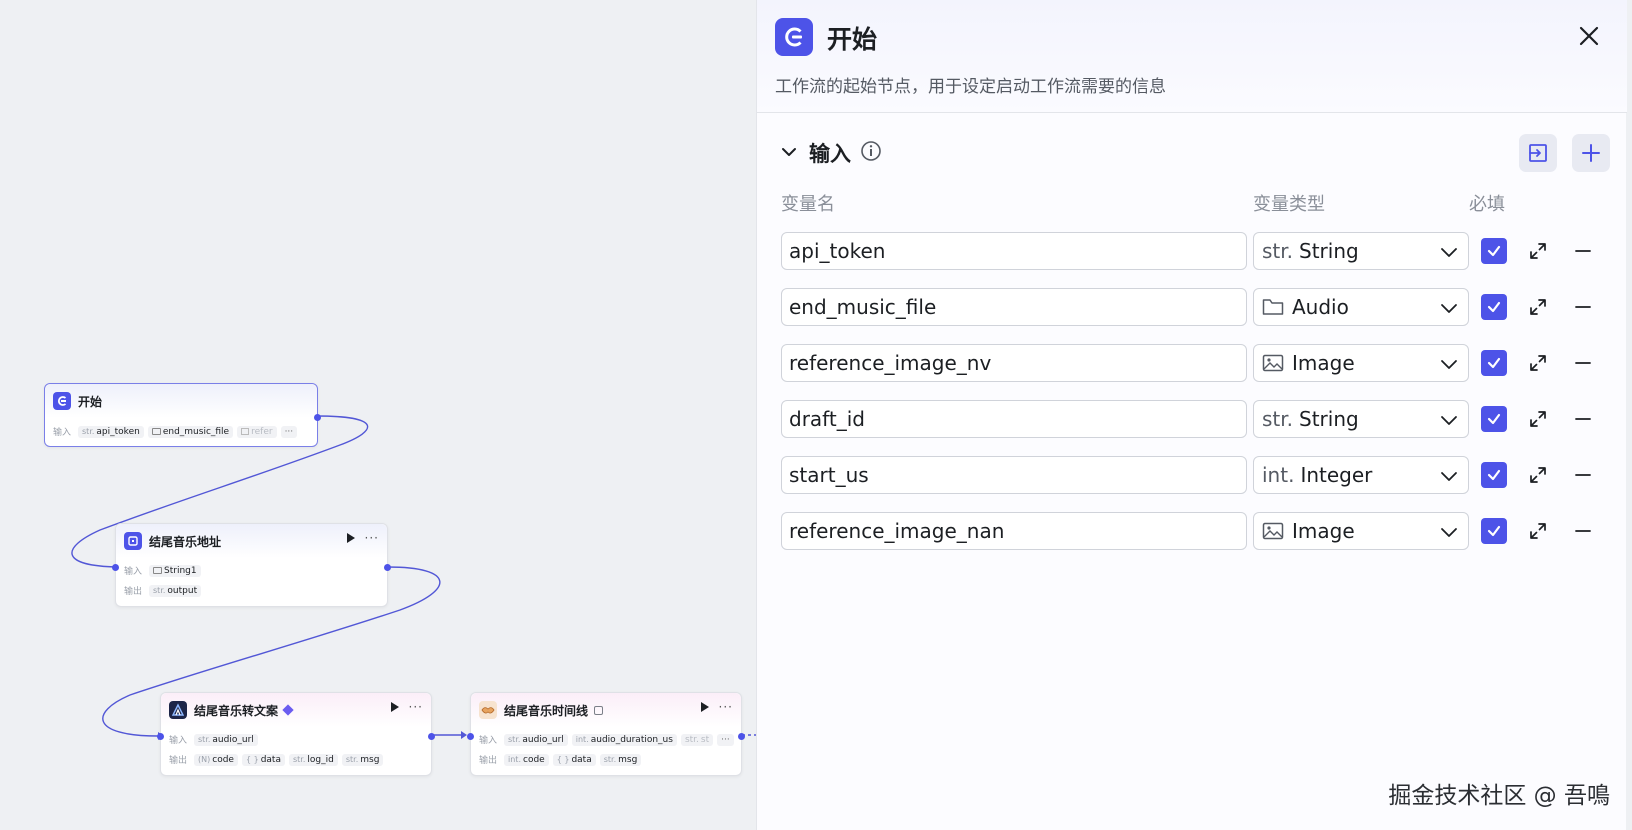  I want to click on node-title: 开始, so click(90, 401).